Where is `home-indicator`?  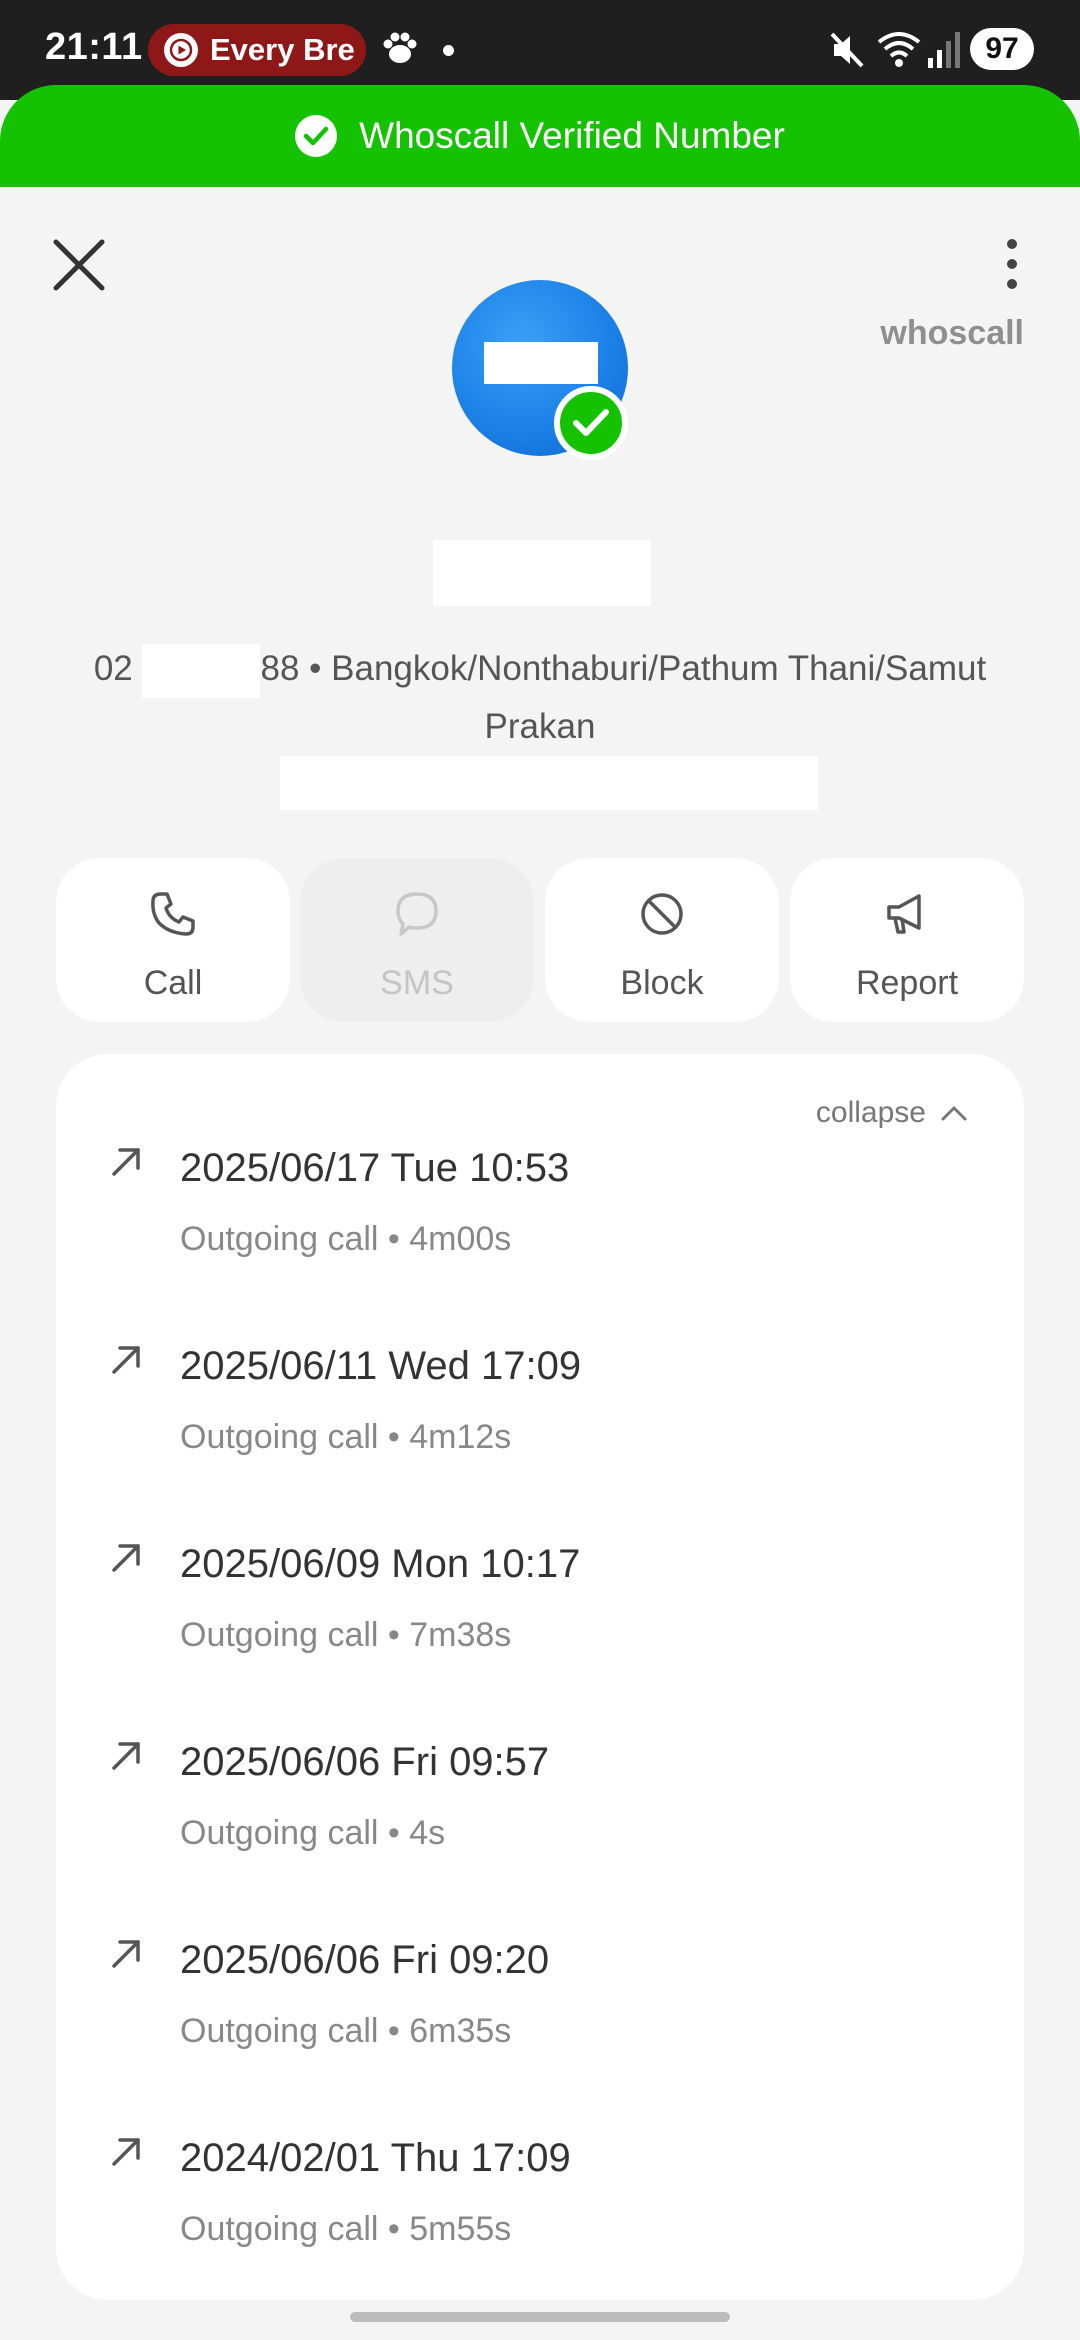
home-indicator is located at coordinates (540, 2317).